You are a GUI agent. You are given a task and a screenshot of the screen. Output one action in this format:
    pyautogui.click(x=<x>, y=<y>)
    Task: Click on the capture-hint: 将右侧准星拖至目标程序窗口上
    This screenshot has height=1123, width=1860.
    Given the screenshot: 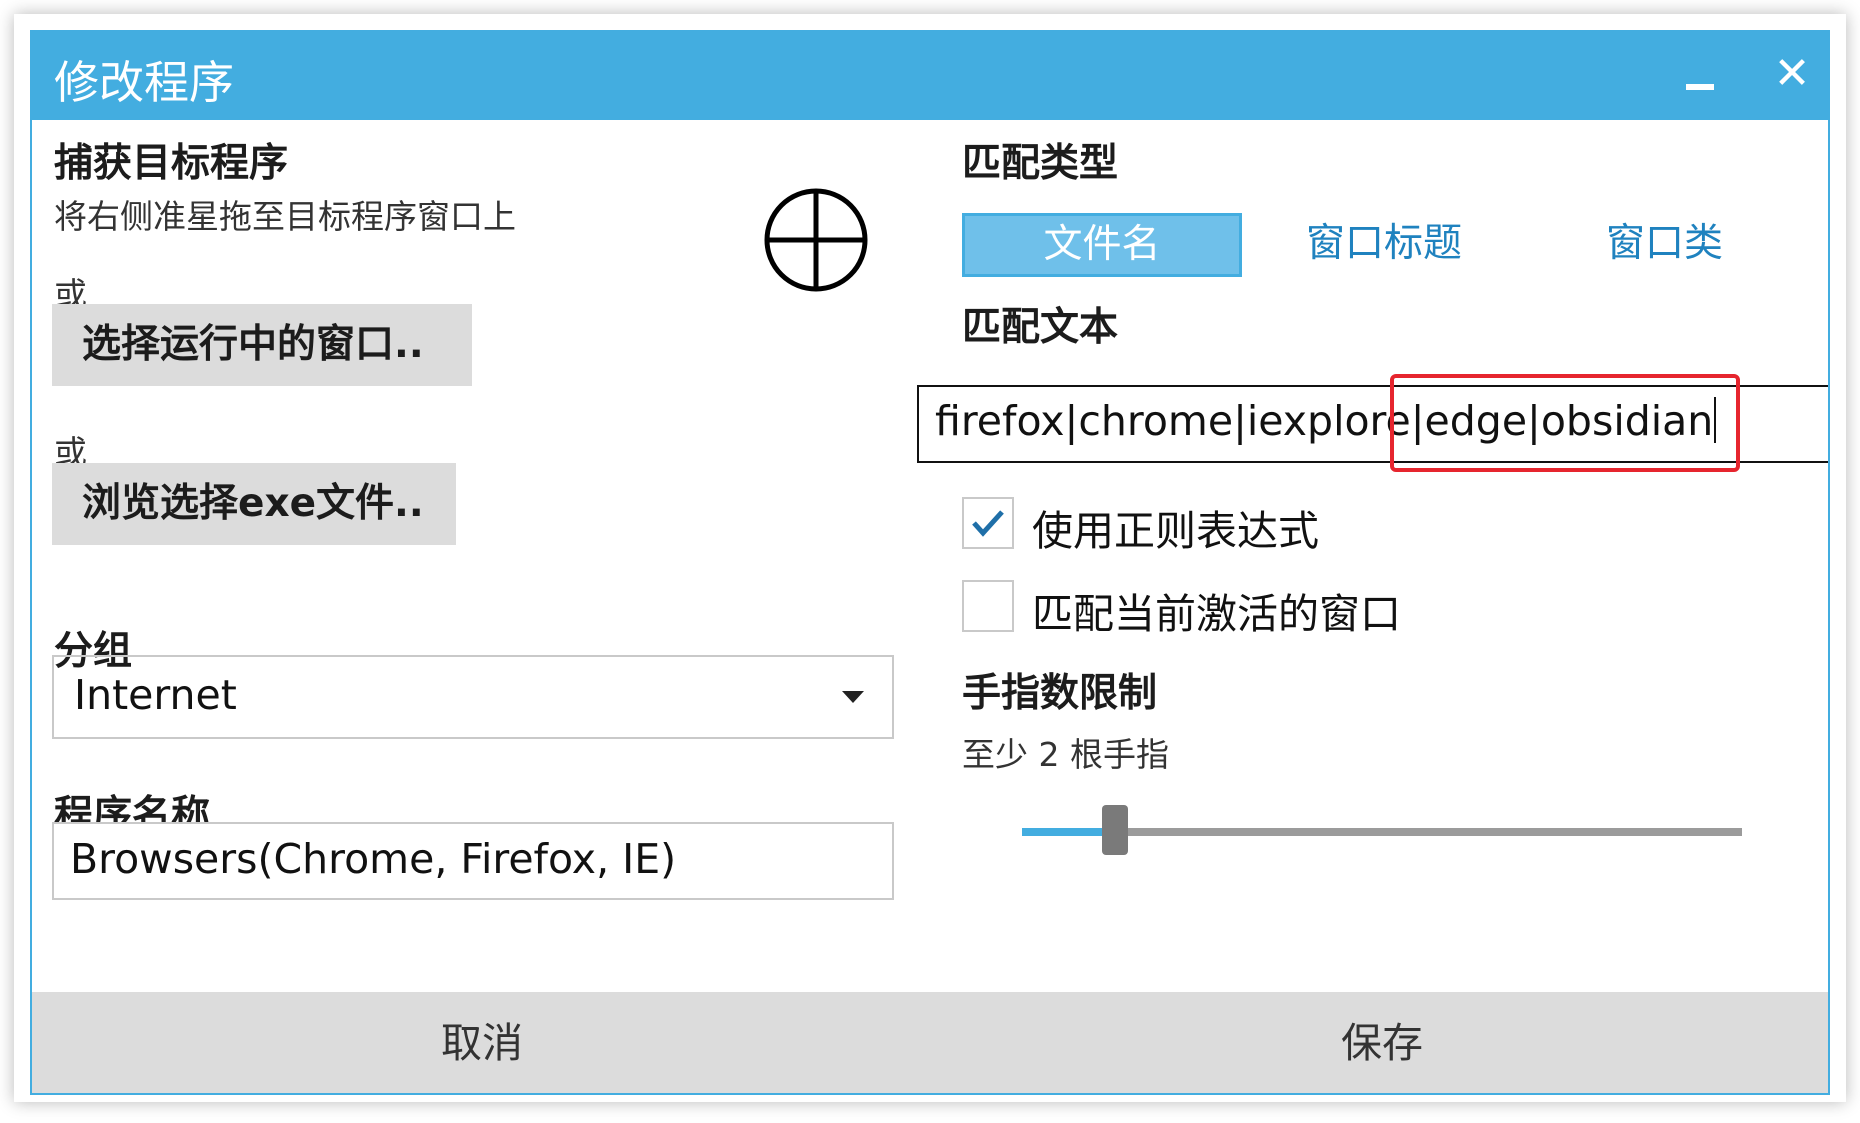 What is the action you would take?
    pyautogui.click(x=285, y=216)
    